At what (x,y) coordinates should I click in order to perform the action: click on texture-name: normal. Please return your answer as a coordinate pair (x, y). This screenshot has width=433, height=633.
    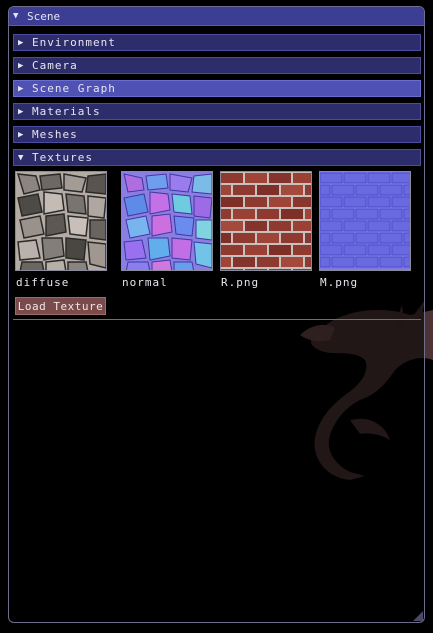
    Looking at the image, I should click on (145, 282).